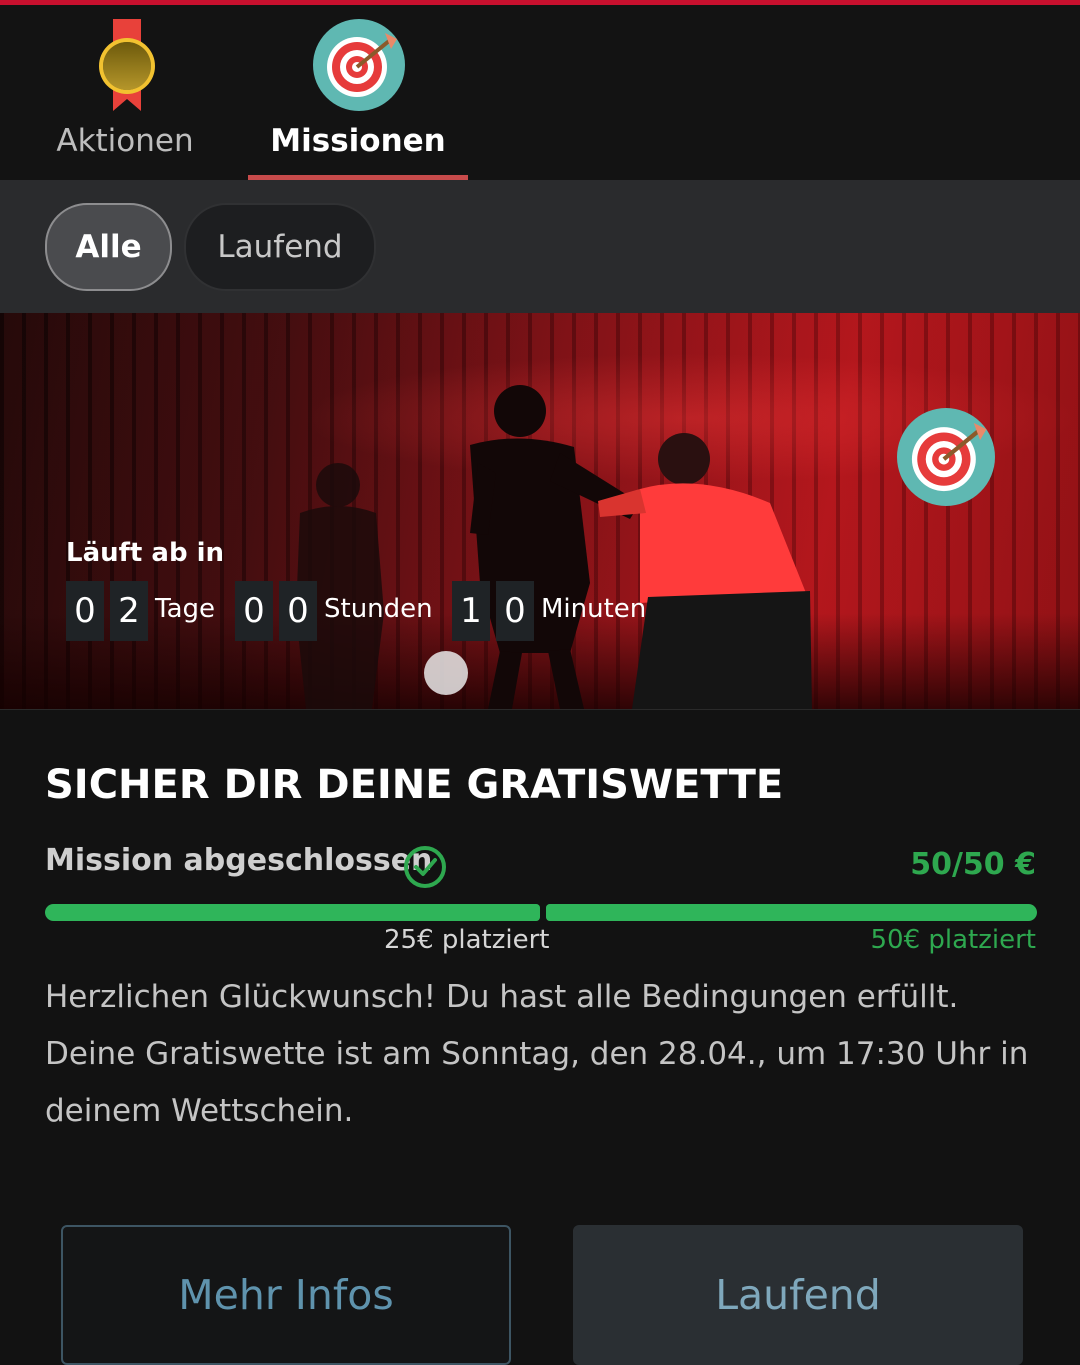 The width and height of the screenshot is (1080, 1365). Describe the element at coordinates (378, 609) in the screenshot. I see `countdown-unit-hours: Stunden` at that location.